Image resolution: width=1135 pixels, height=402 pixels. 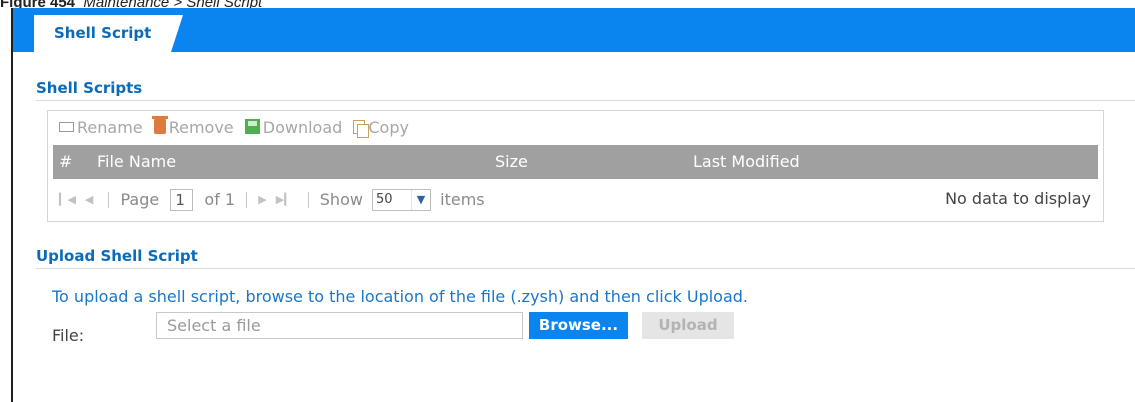 What do you see at coordinates (574, 30) in the screenshot?
I see `tab-bar: Shell Script` at bounding box center [574, 30].